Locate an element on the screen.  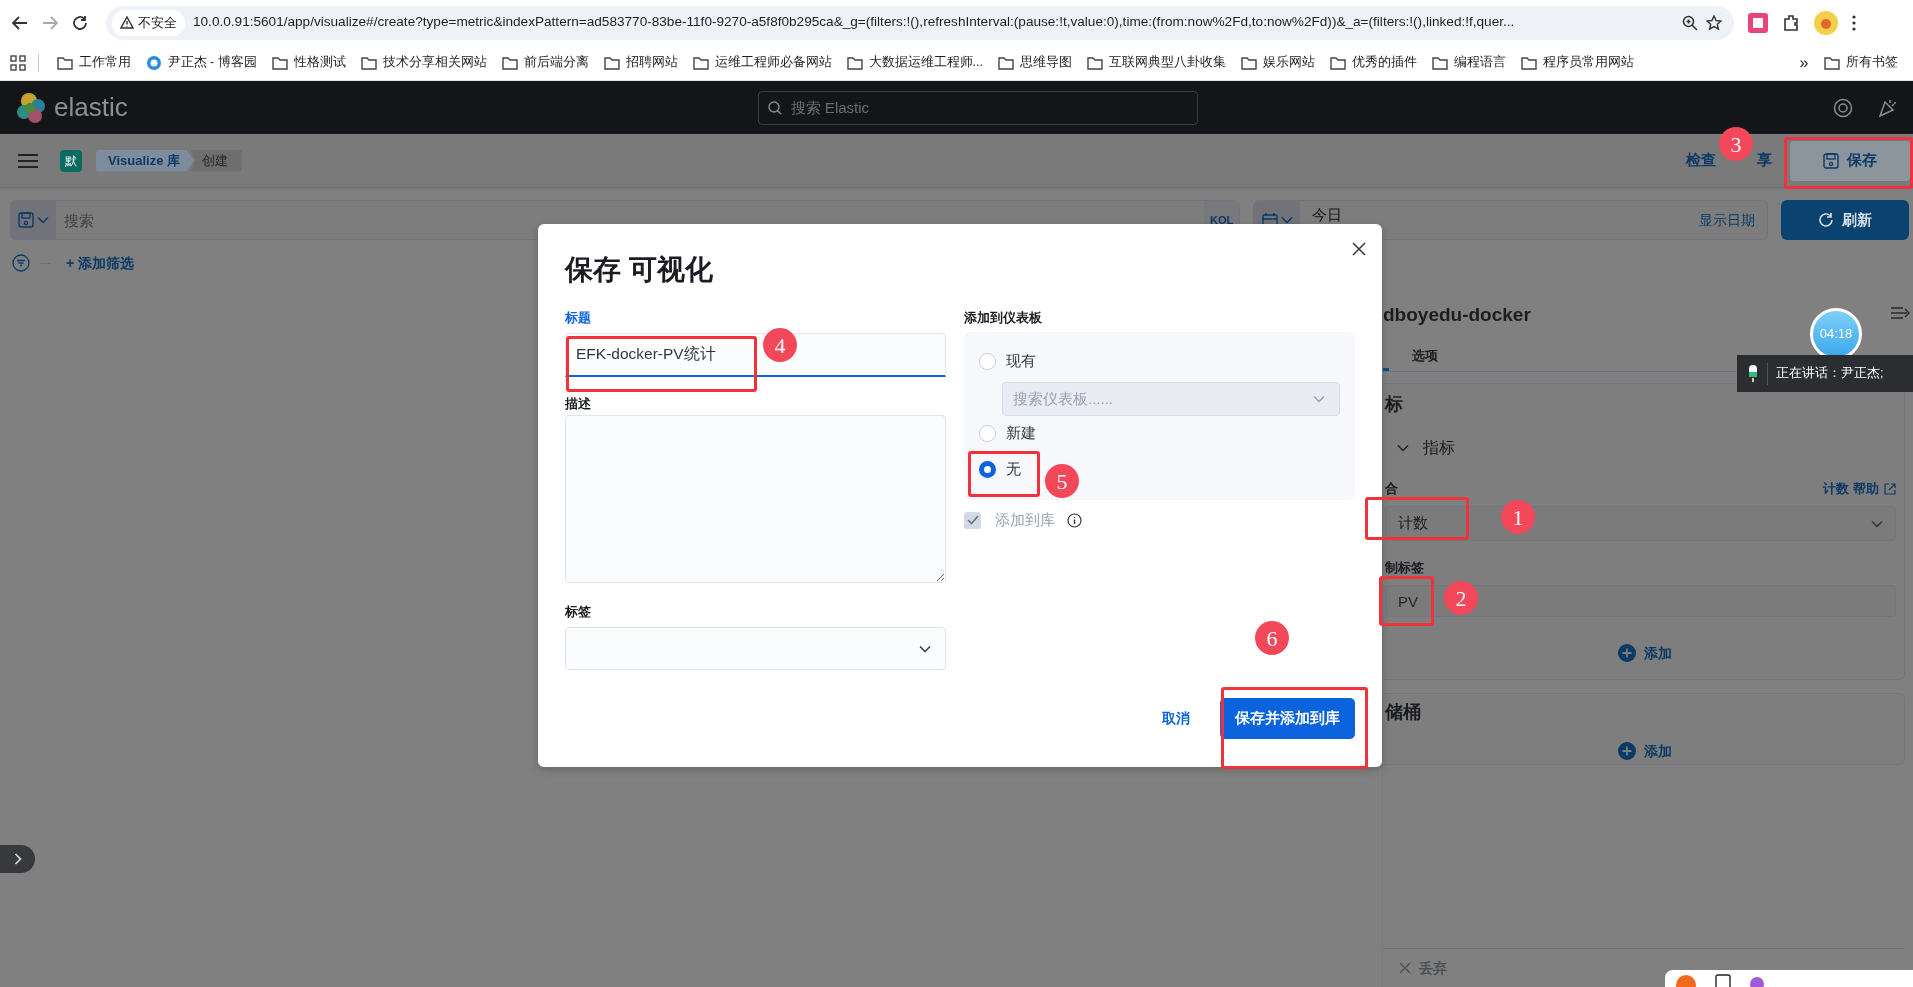
ime-logo-icon is located at coordinates (1686, 980).